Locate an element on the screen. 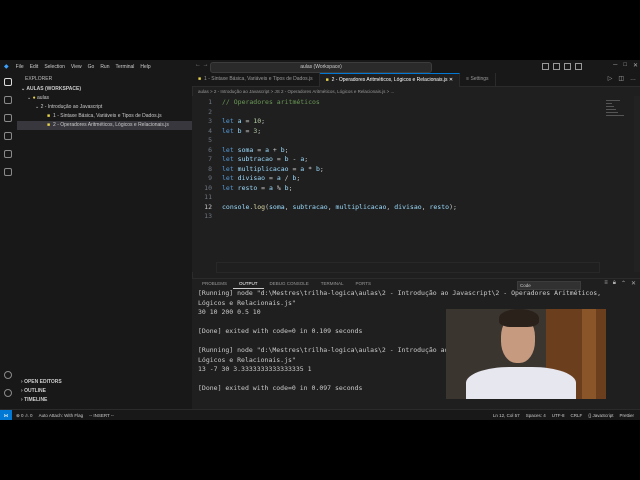 The width and height of the screenshot is (640, 480). code-line: let multiplicacao = a * b; is located at coordinates (273, 169).